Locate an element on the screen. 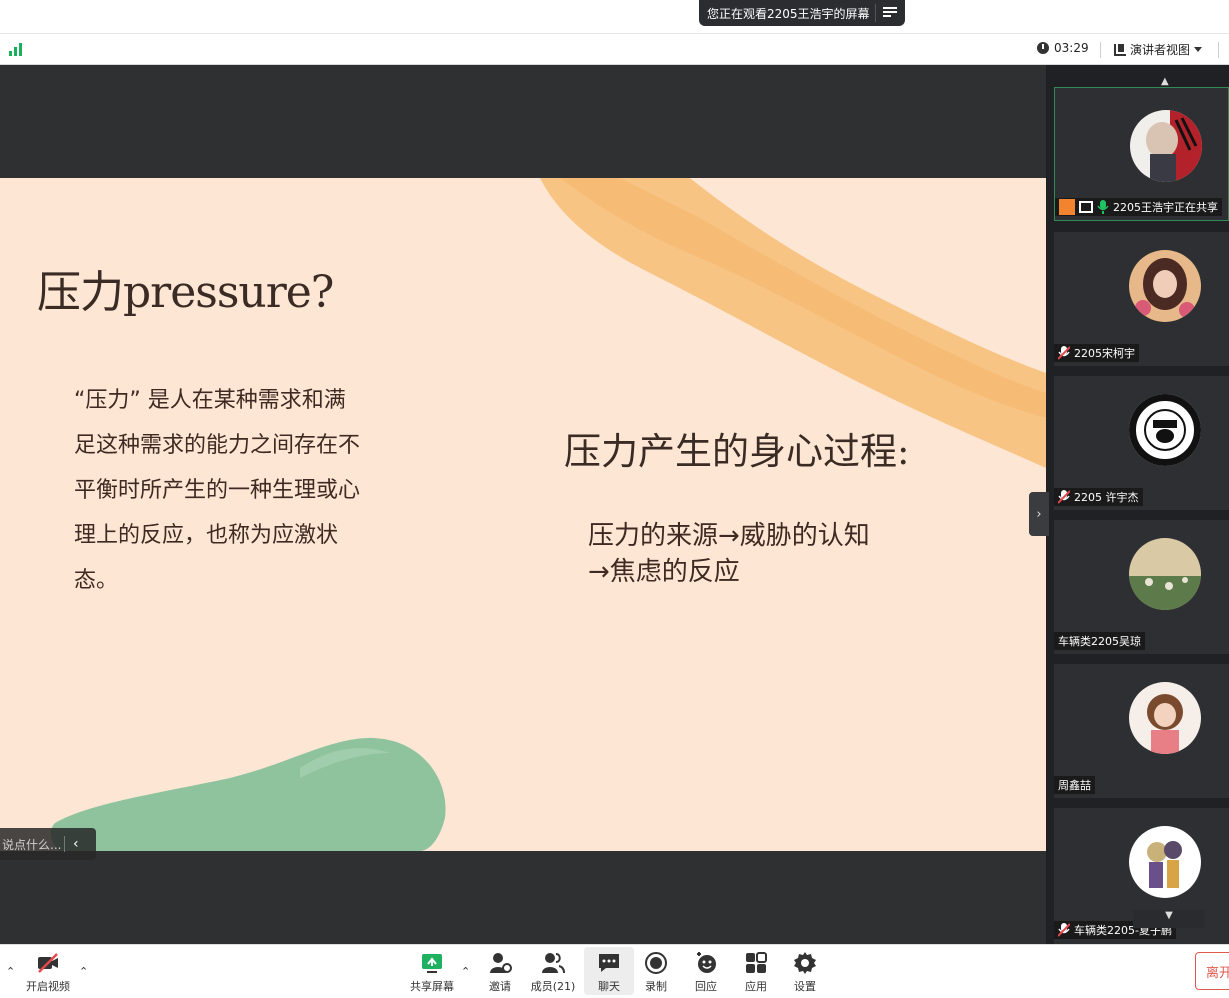  sharing-banner: 您正在观看2205王浩宇的屏幕 is located at coordinates (802, 13).